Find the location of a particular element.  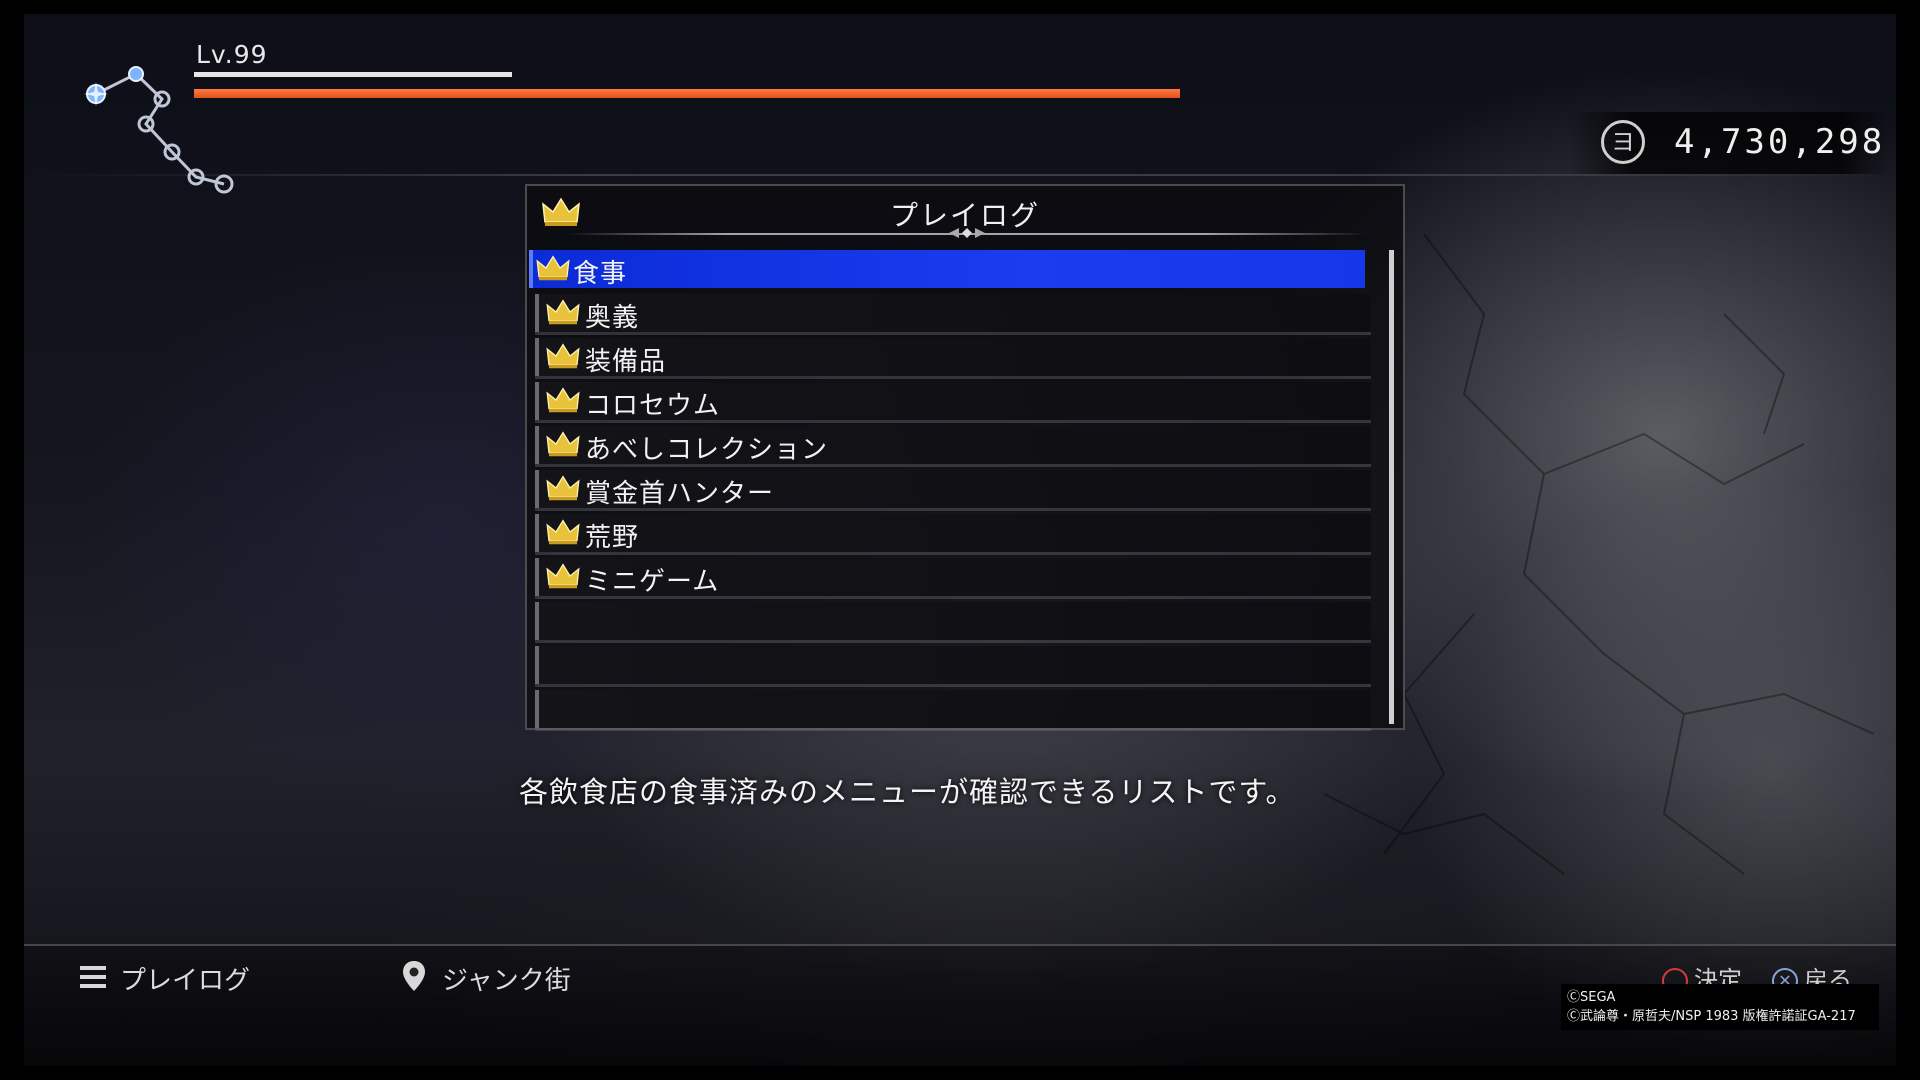

hud-divider is located at coordinates (960, 175).